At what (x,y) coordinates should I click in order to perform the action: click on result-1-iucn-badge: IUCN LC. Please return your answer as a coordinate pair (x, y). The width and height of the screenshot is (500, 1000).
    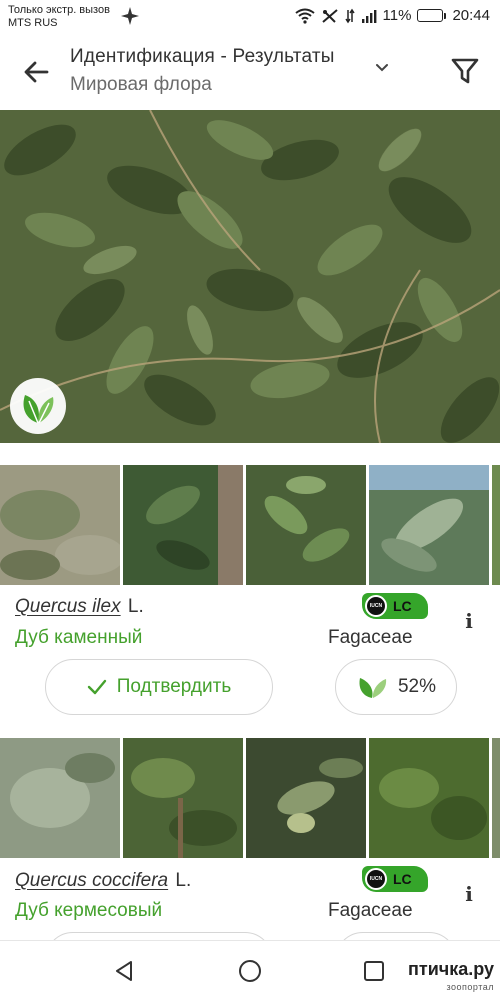
    Looking at the image, I should click on (395, 606).